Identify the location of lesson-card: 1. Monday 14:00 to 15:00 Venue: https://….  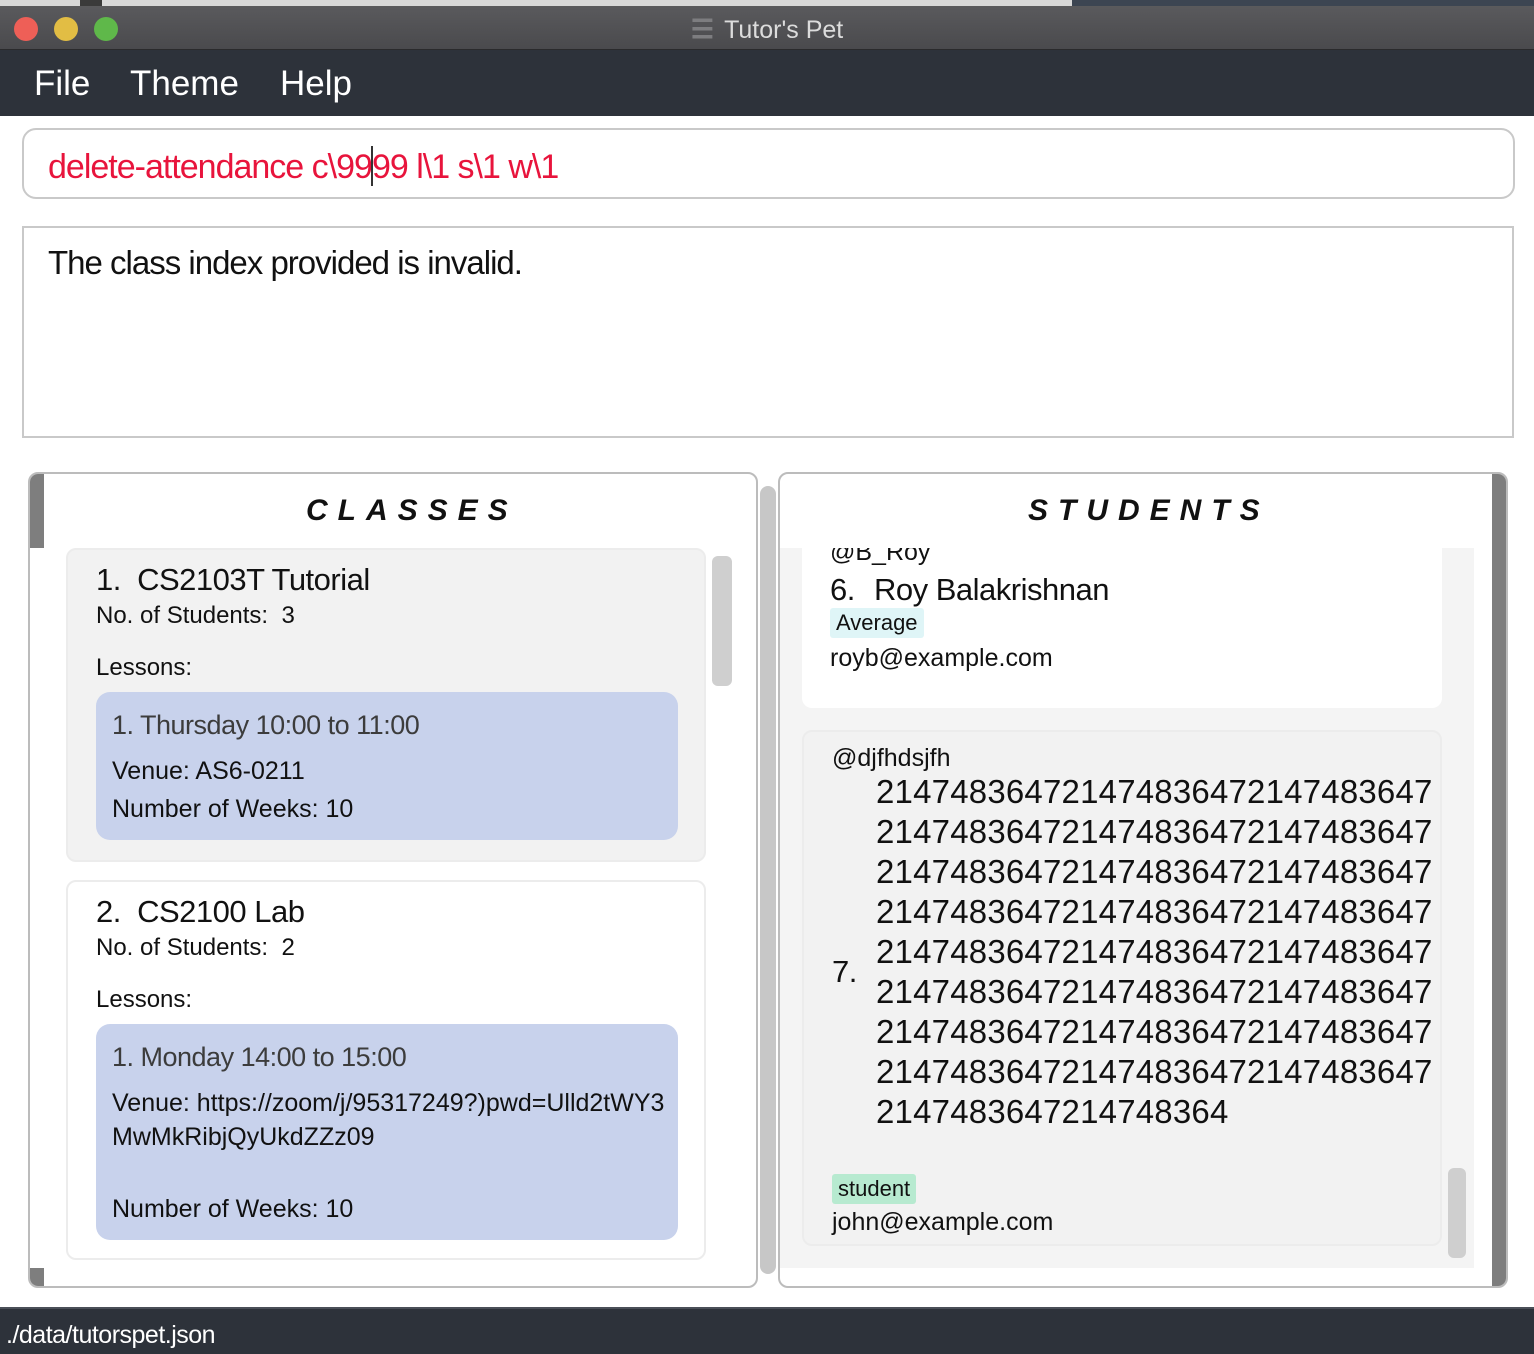
(387, 1132).